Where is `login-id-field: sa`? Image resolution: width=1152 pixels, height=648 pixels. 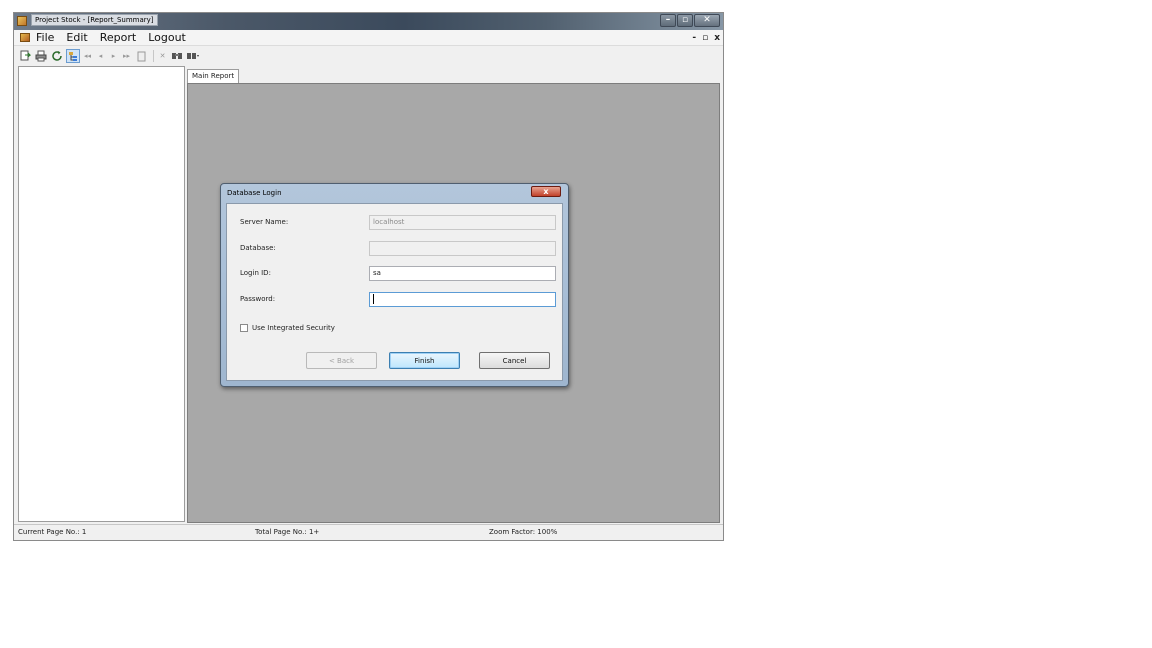
login-id-field: sa is located at coordinates (462, 273).